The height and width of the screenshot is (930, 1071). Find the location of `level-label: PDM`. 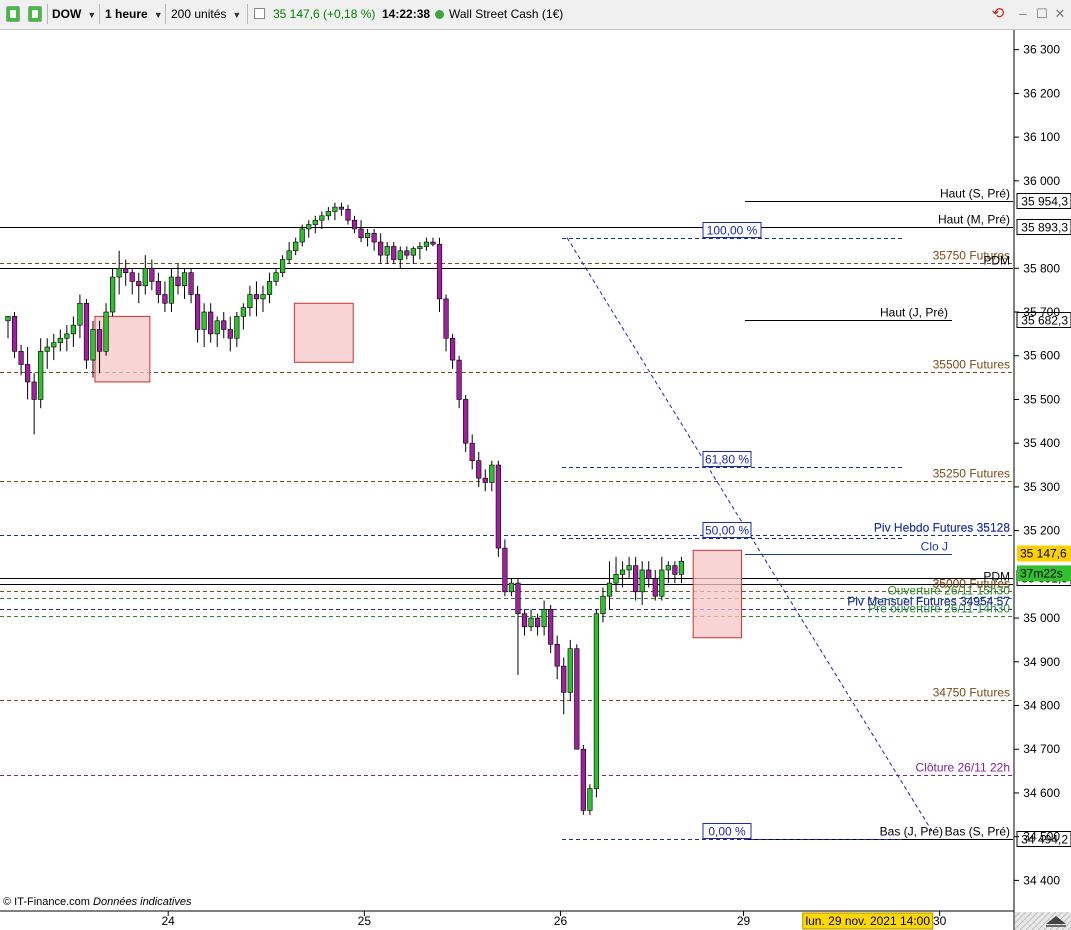

level-label: PDM is located at coordinates (996, 261).